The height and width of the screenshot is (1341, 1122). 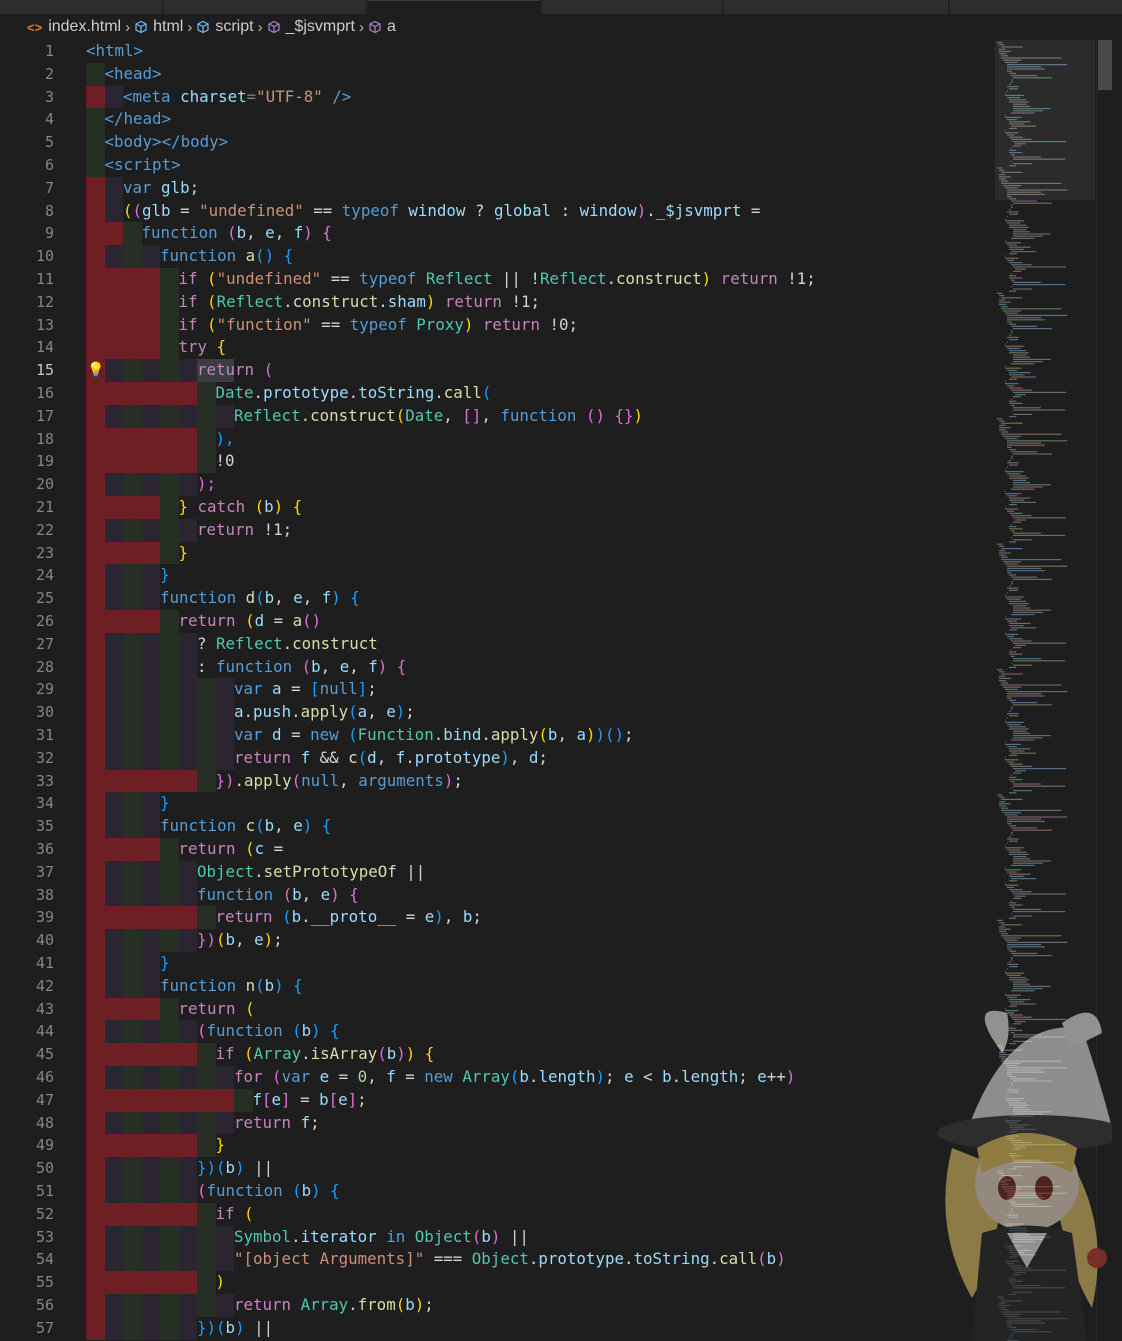 I want to click on code-text: ),, so click(x=225, y=439).